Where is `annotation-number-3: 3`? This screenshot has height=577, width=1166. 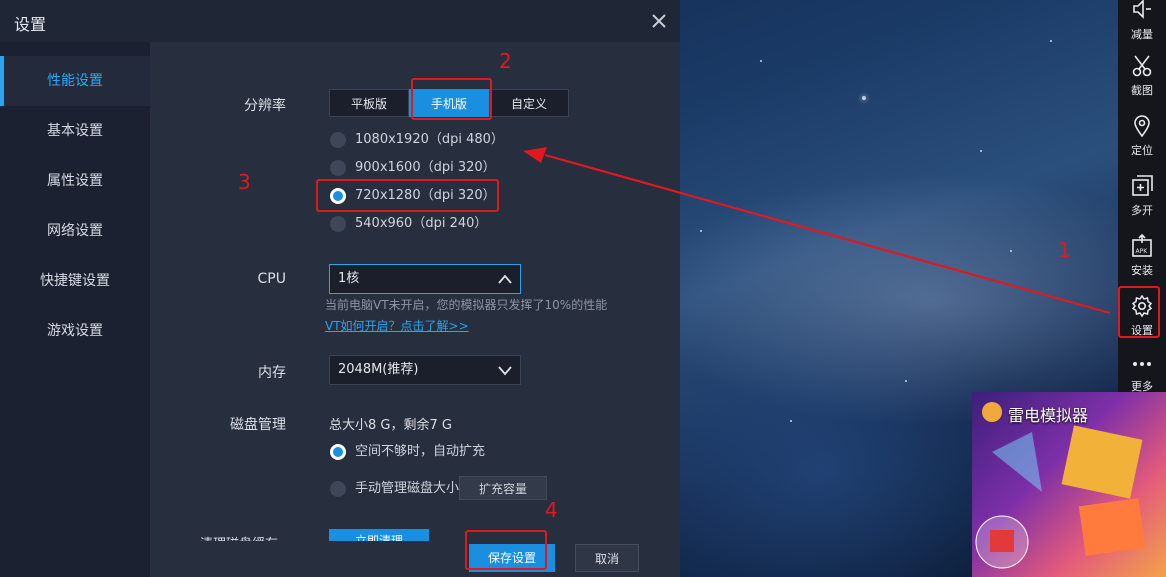
annotation-number-3: 3 is located at coordinates (244, 182).